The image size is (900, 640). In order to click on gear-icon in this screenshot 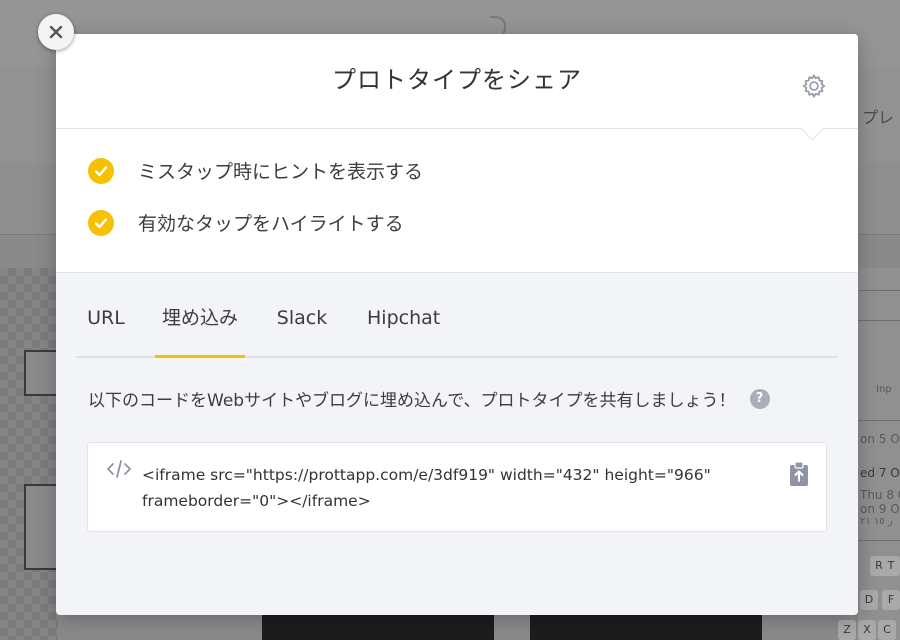, I will do `click(814, 86)`.